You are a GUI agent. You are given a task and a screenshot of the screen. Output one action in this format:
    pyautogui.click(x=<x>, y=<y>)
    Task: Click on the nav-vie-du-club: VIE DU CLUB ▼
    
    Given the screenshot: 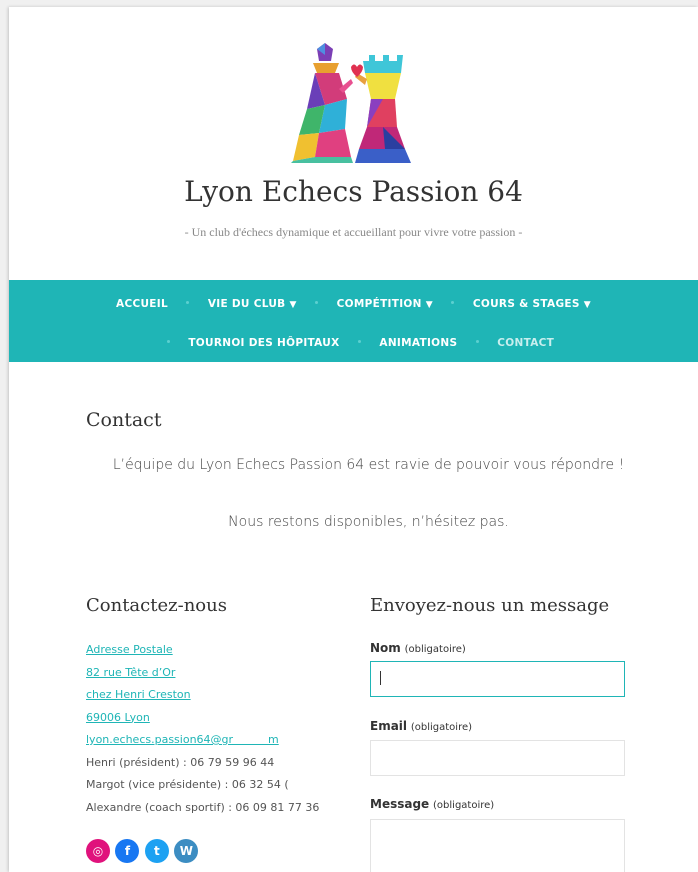 What is the action you would take?
    pyautogui.click(x=252, y=304)
    